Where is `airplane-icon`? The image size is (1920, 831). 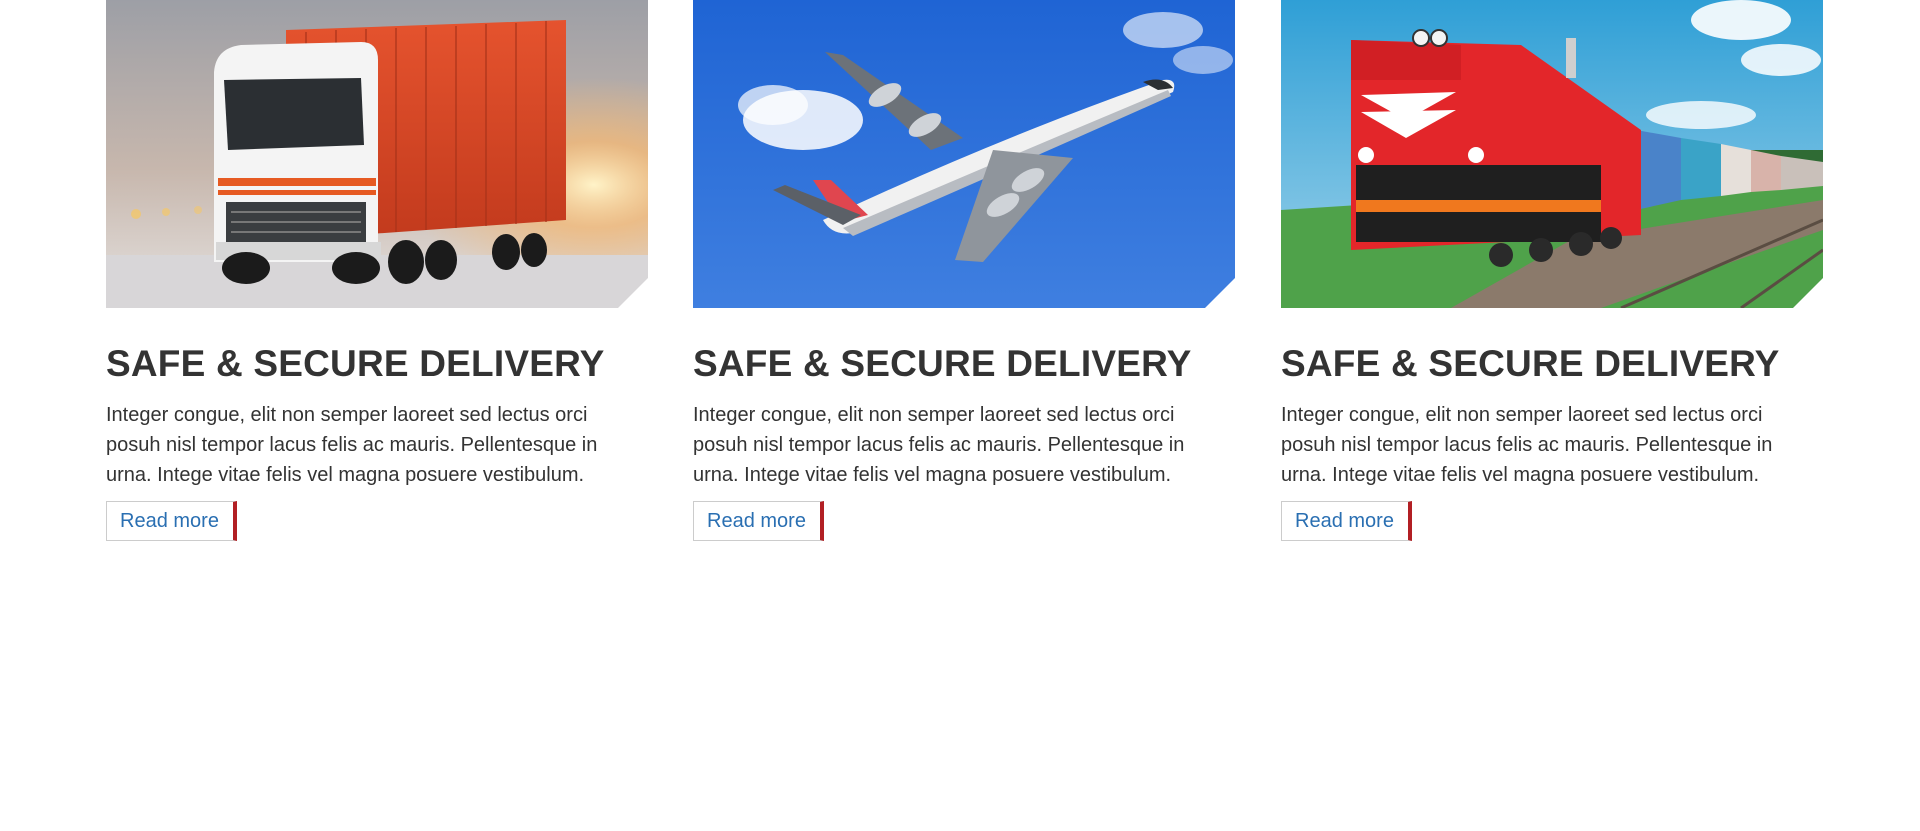 airplane-icon is located at coordinates (964, 154).